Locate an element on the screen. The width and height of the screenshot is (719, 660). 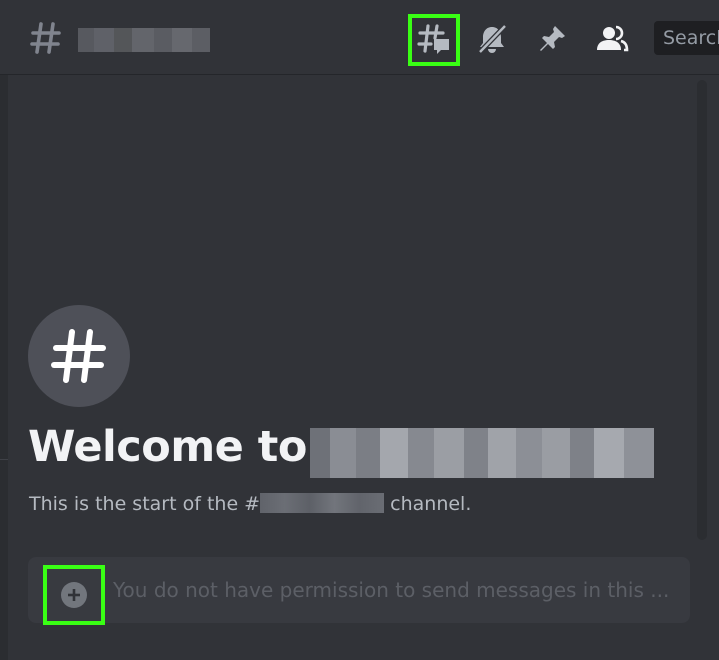
plus-circle-icon is located at coordinates (74, 595).